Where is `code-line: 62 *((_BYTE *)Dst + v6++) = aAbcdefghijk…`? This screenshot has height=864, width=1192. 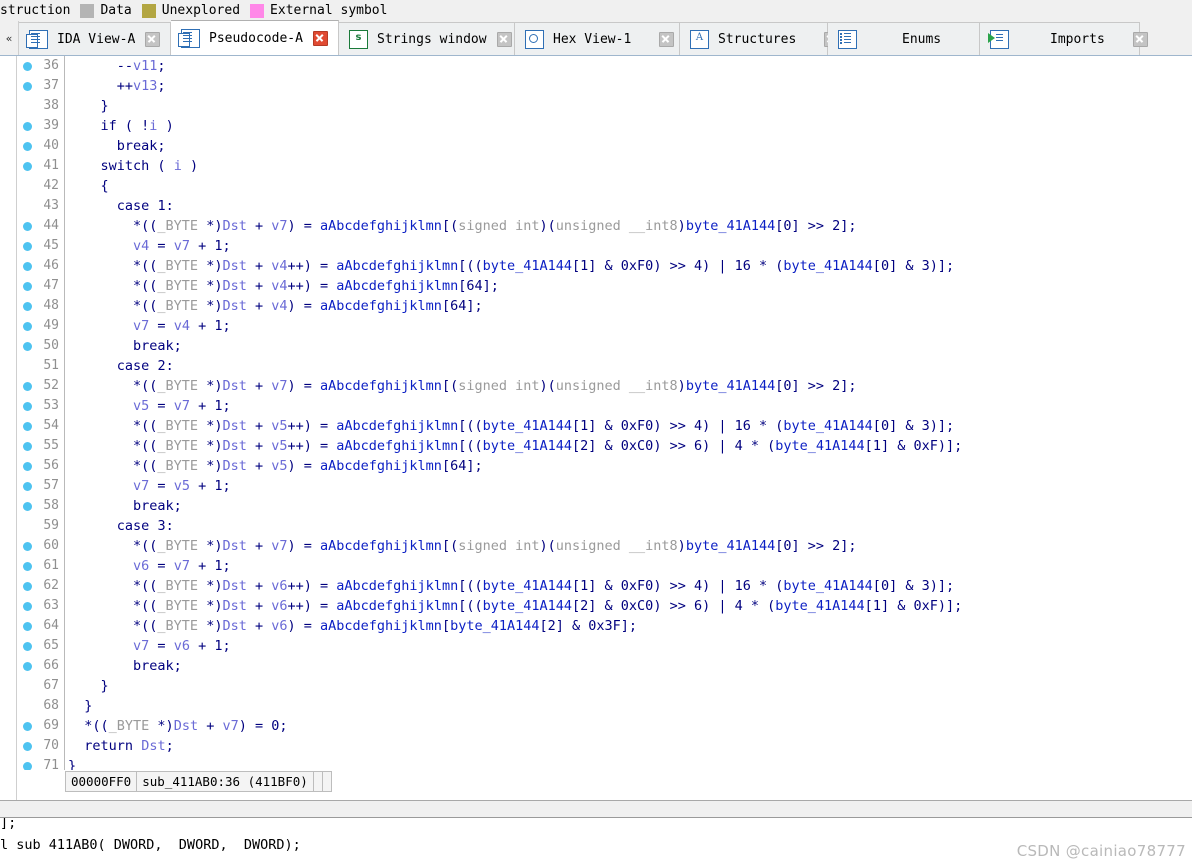
code-line: 62 *((_BYTE *)Dst + v6++) = aAbcdefghijk… is located at coordinates (604, 586).